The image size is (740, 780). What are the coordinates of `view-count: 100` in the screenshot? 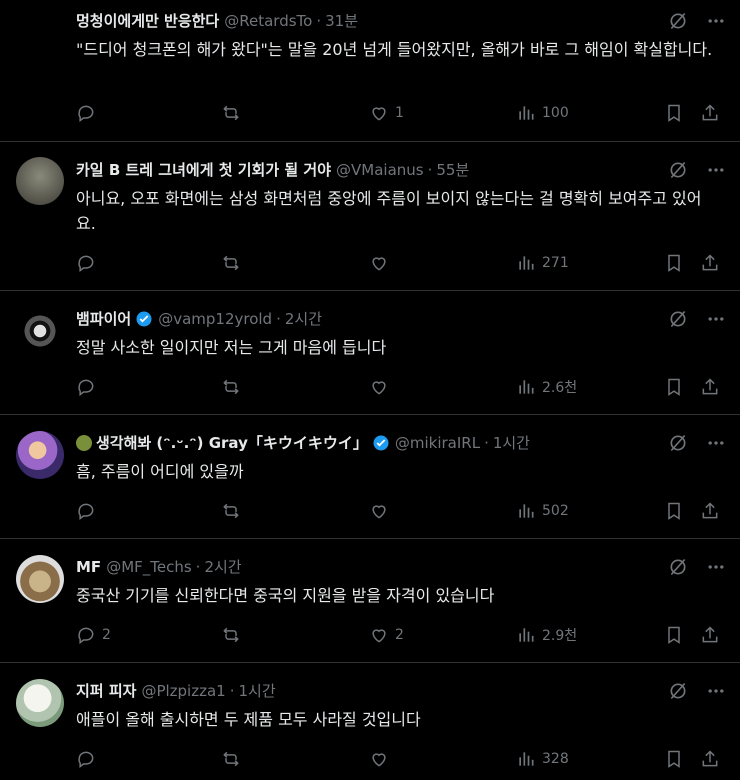 It's located at (555, 113).